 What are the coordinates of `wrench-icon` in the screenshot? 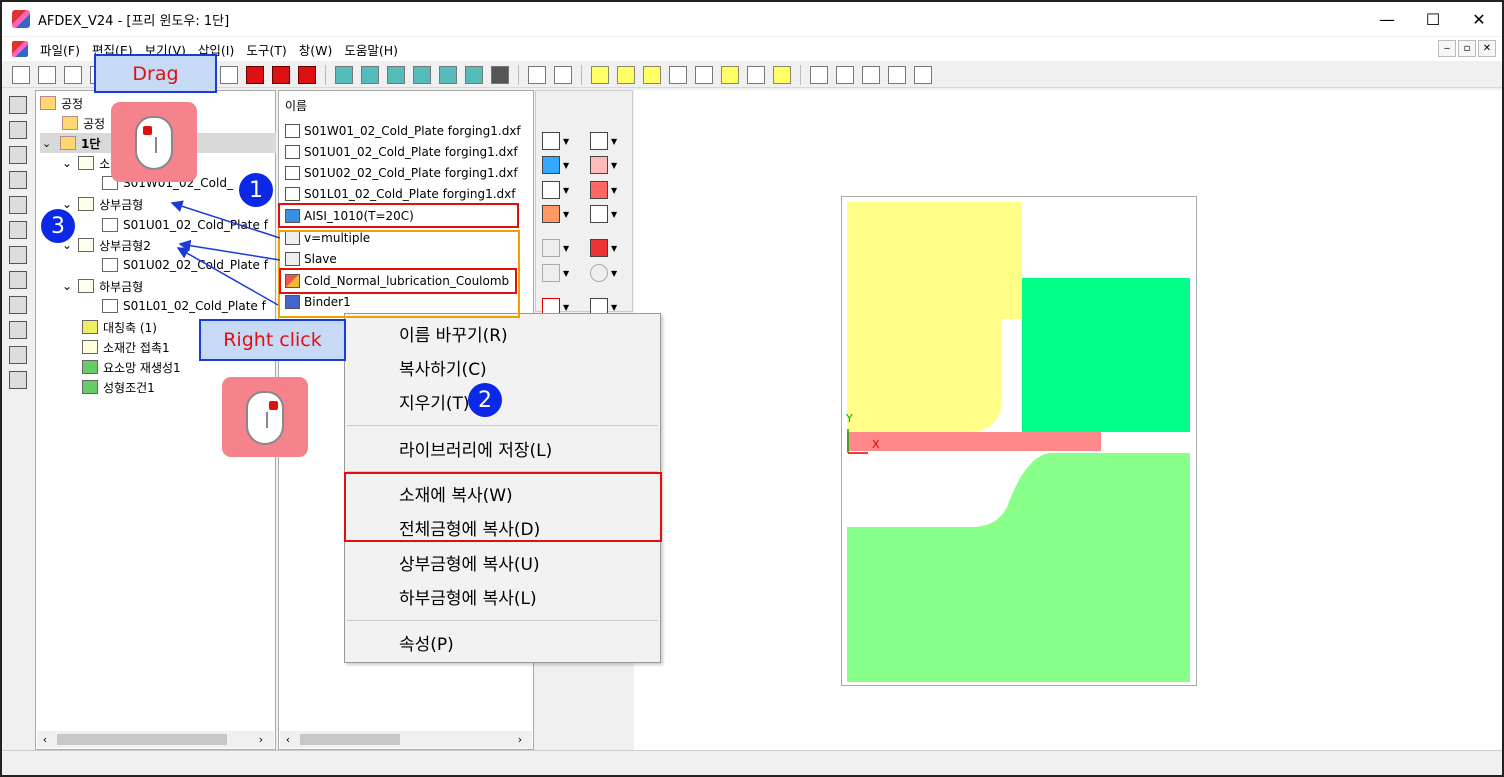 It's located at (500, 74).